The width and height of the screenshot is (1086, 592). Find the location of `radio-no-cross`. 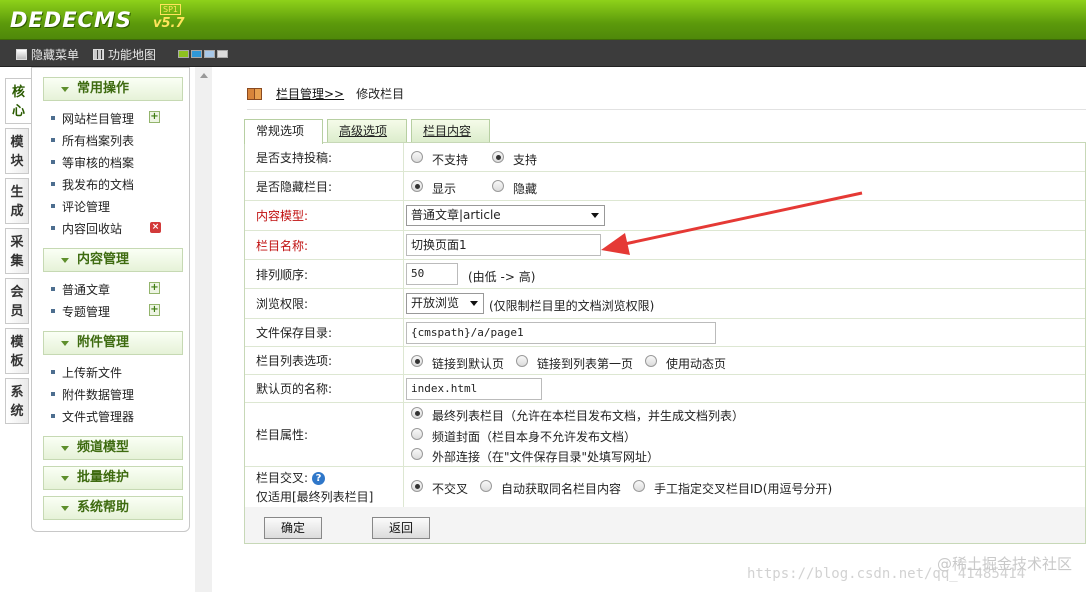

radio-no-cross is located at coordinates (417, 486).